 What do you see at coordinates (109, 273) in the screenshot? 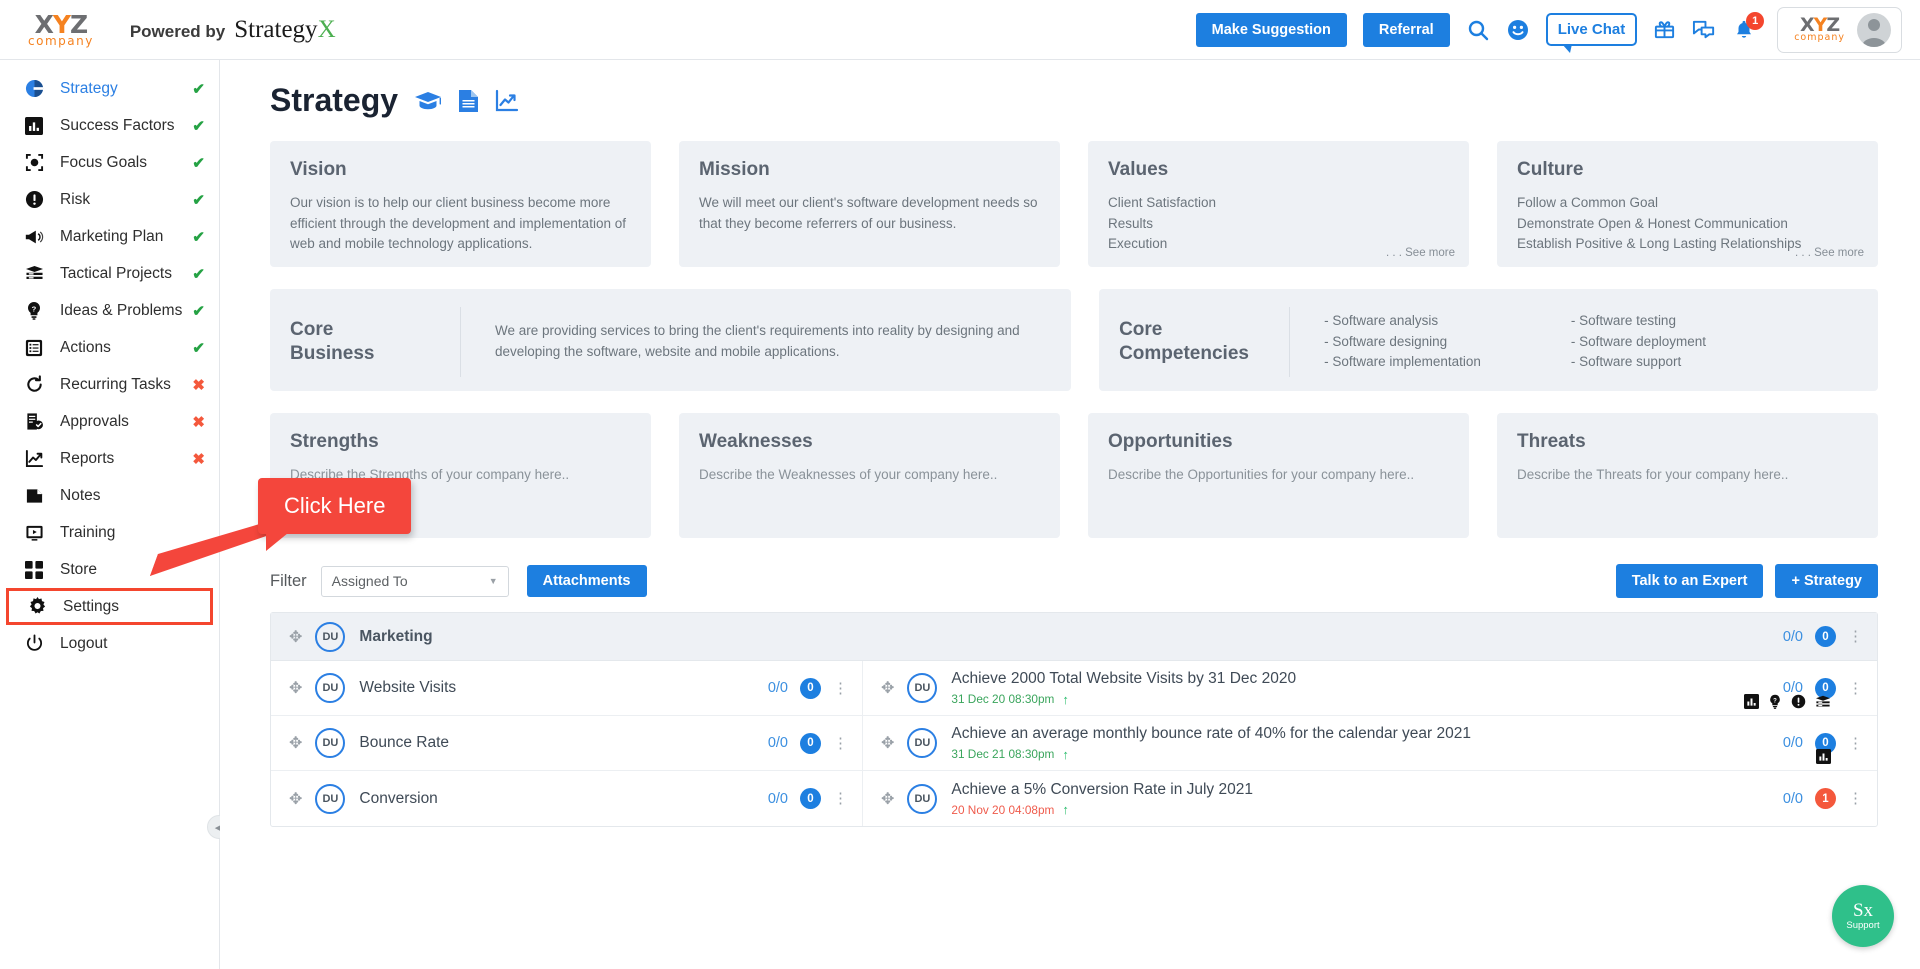
I see `sidebar-item-tactical-projects: Tactical Projects ✔` at bounding box center [109, 273].